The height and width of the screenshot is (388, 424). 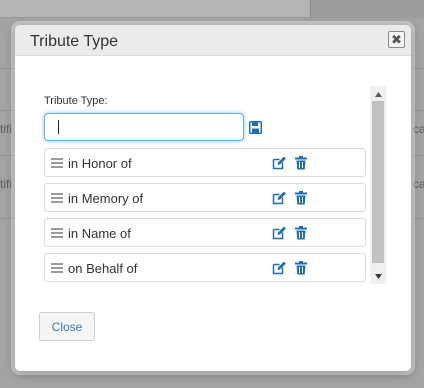 What do you see at coordinates (99, 233) in the screenshot?
I see `item-label: in Name of` at bounding box center [99, 233].